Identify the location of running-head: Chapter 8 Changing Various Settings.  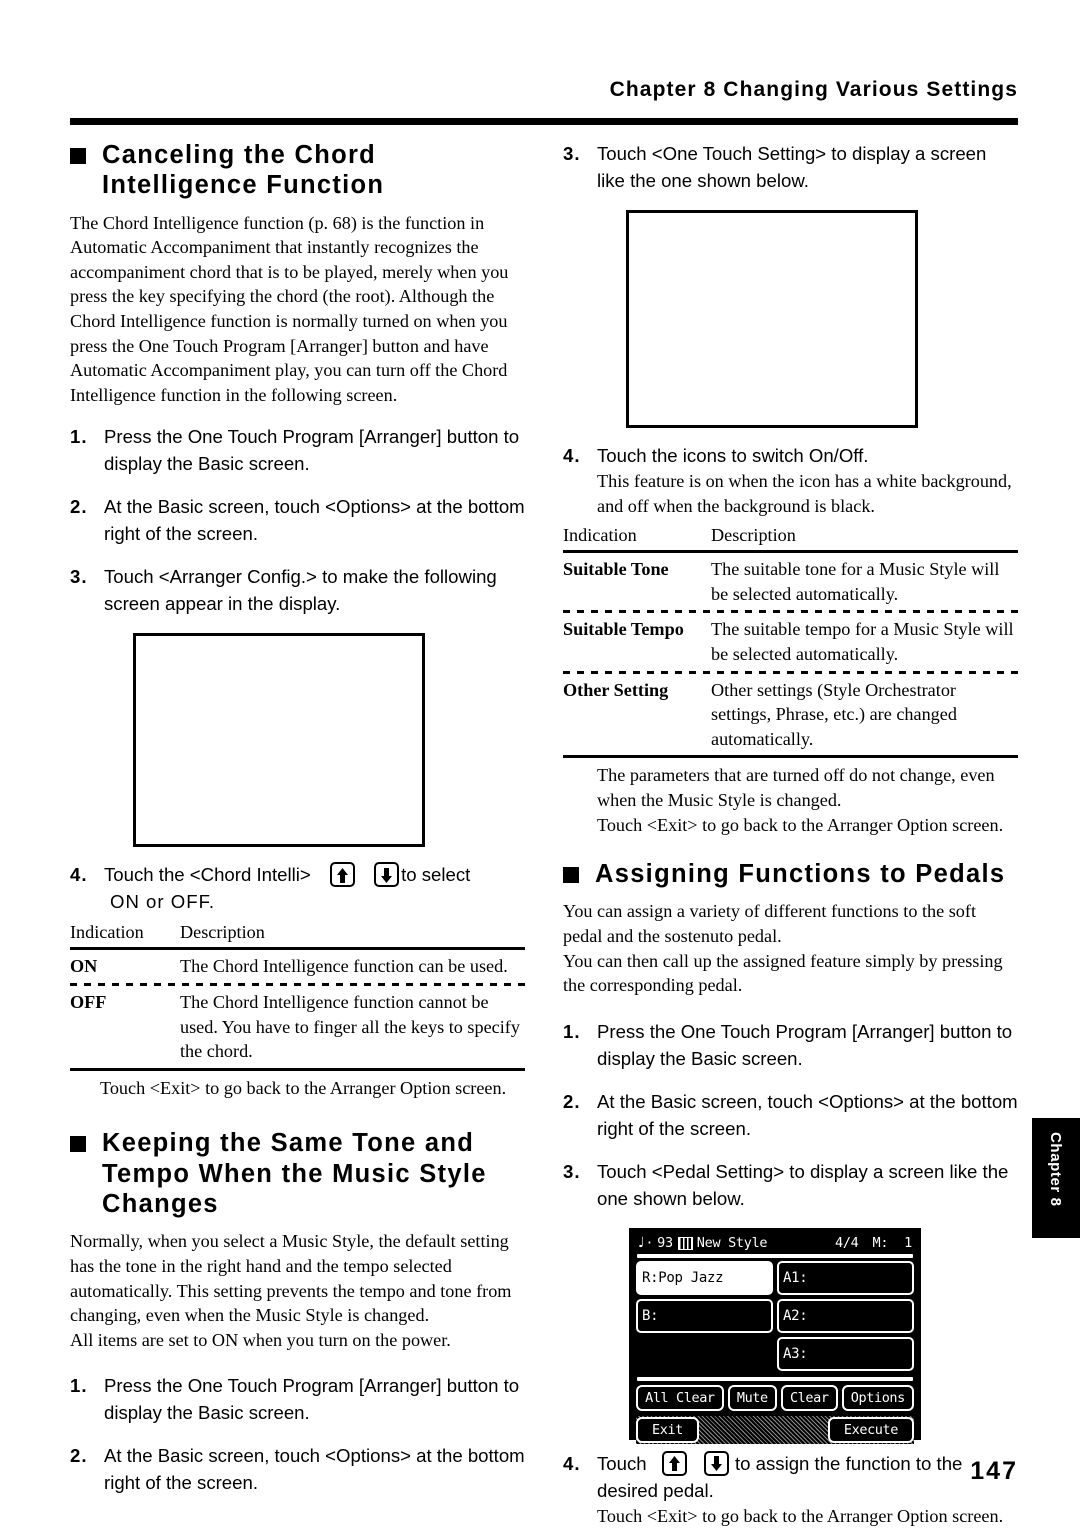
(813, 89).